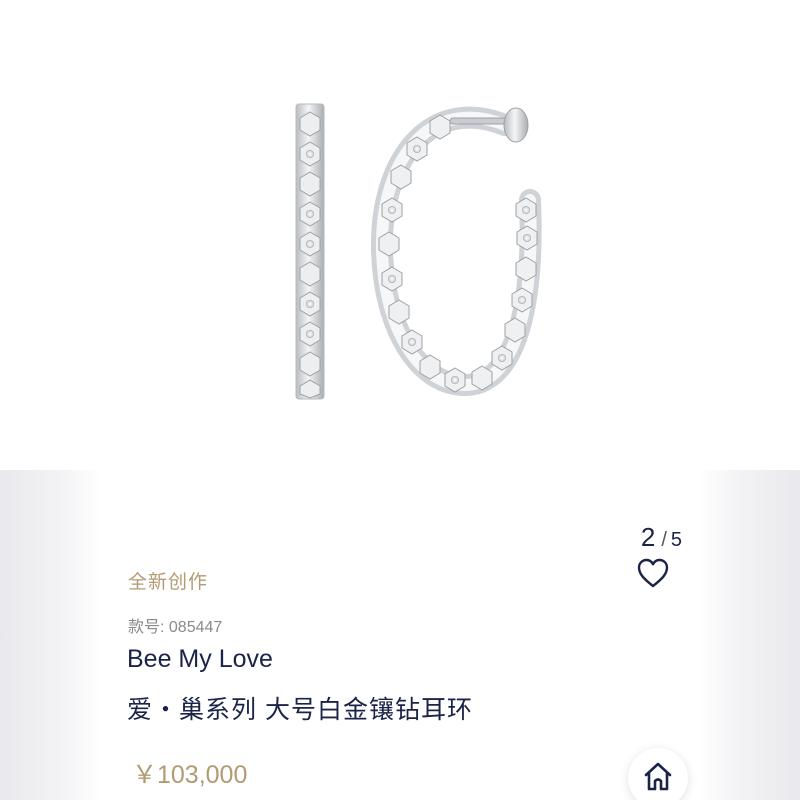 Image resolution: width=800 pixels, height=800 pixels. I want to click on new-creation-tag: 全新创作, so click(168, 582).